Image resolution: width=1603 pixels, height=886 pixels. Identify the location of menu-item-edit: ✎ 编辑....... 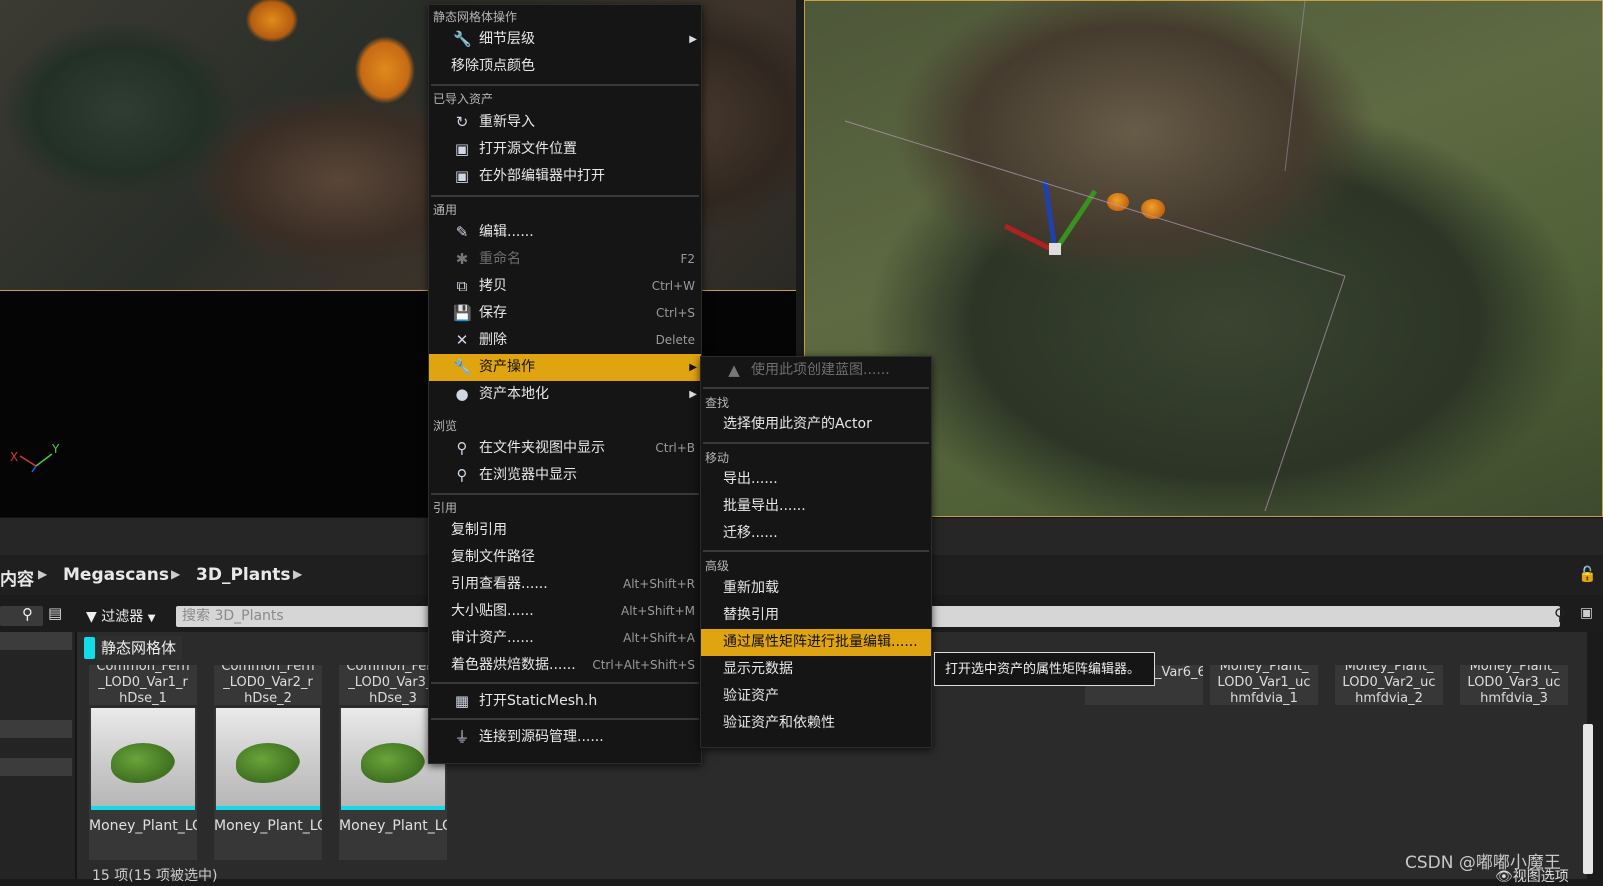
(565, 232).